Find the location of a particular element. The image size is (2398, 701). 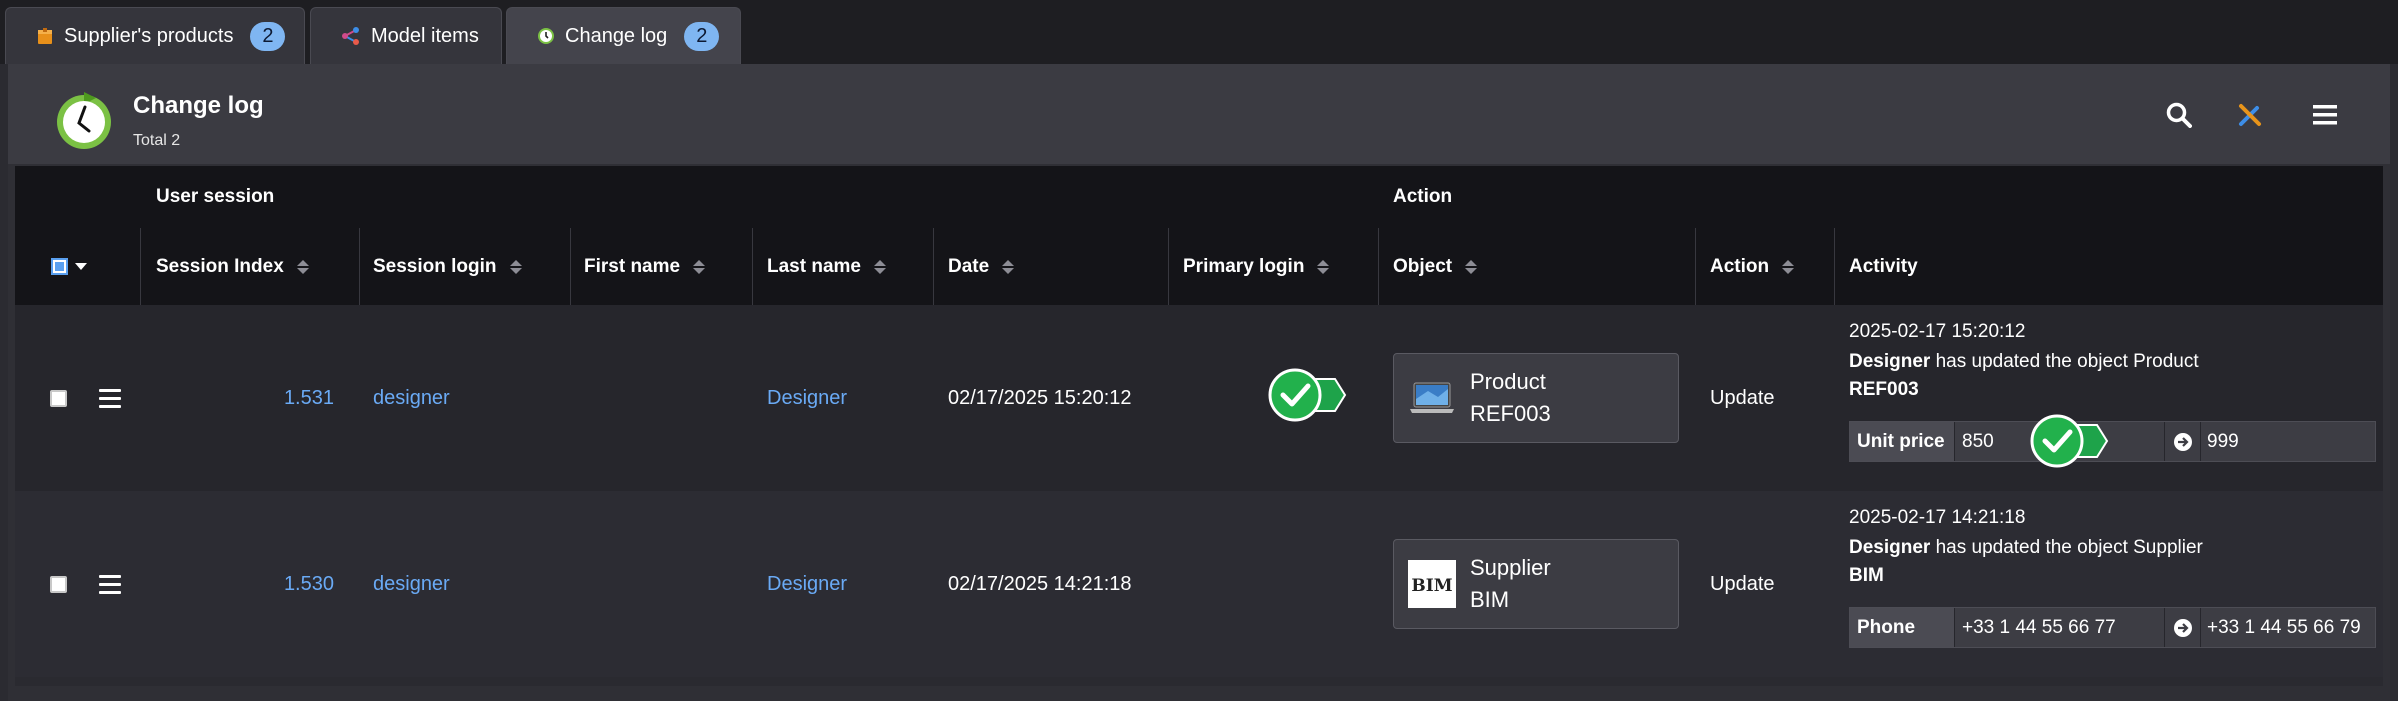

chevron-down-icon is located at coordinates (81, 266).